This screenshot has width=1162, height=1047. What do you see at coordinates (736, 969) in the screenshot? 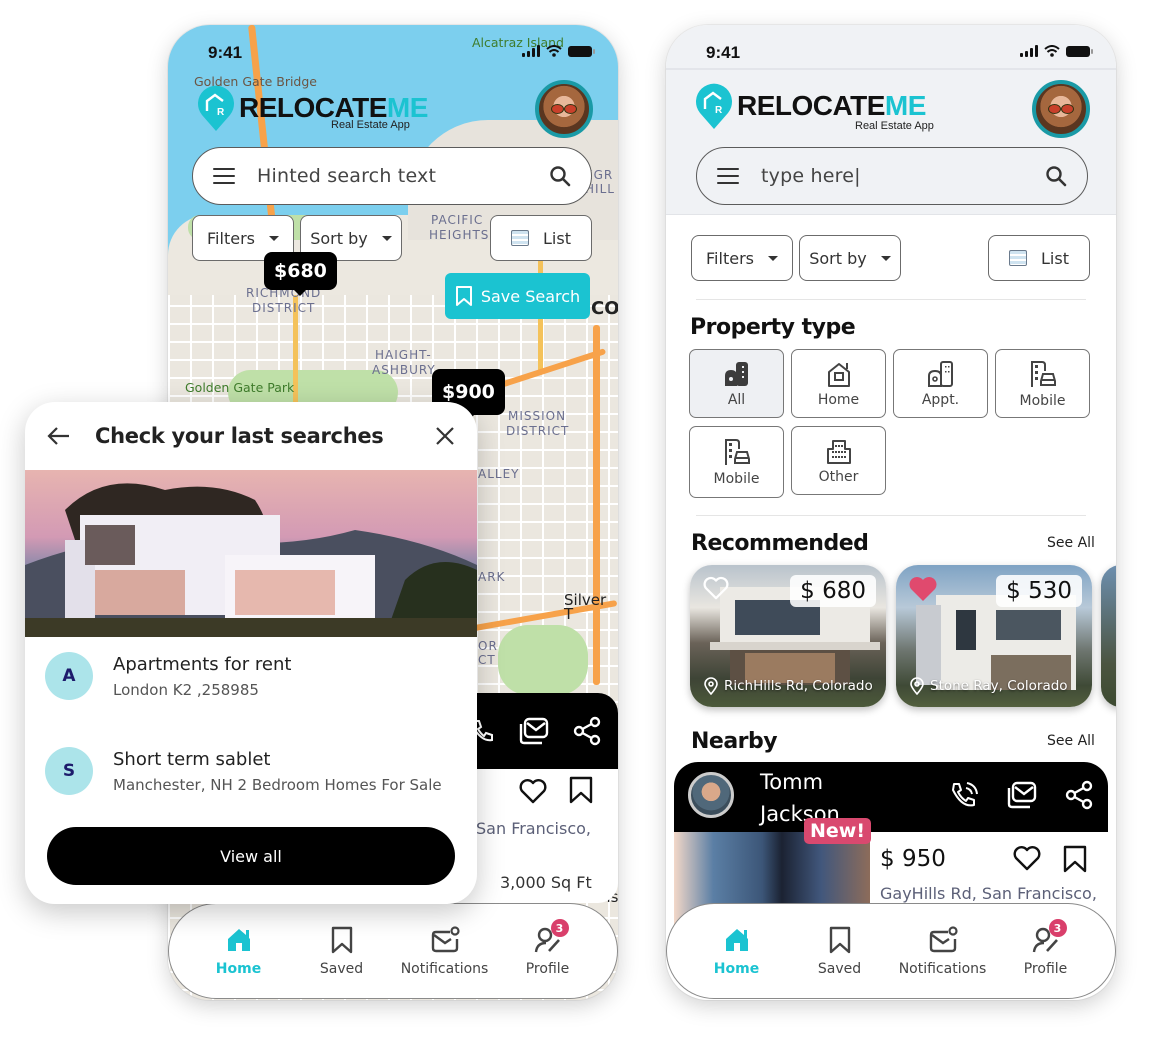
I see `nav-home-label: Home` at bounding box center [736, 969].